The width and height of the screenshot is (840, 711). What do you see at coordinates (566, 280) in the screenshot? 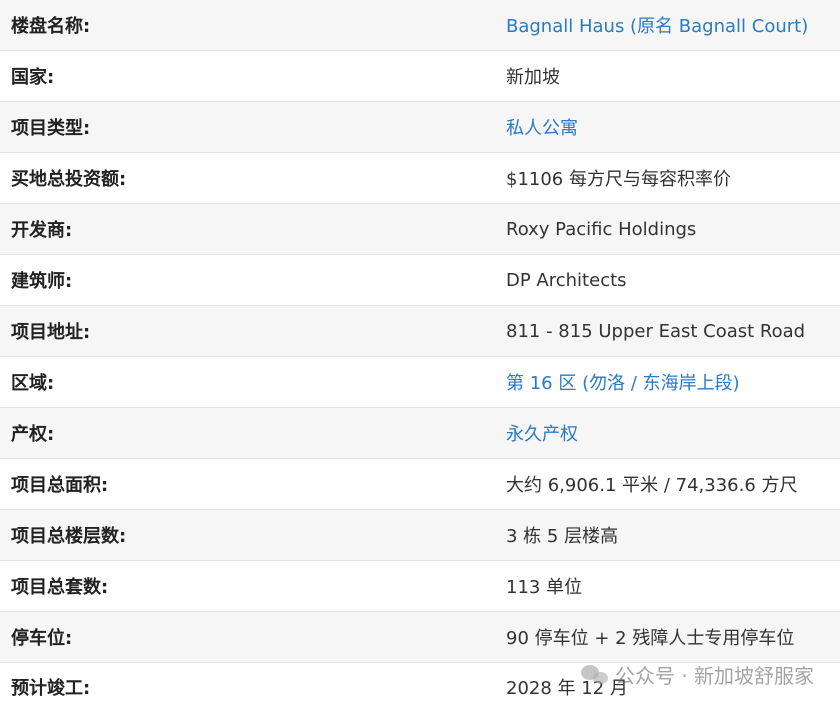
I see `row-value: DP Architects` at bounding box center [566, 280].